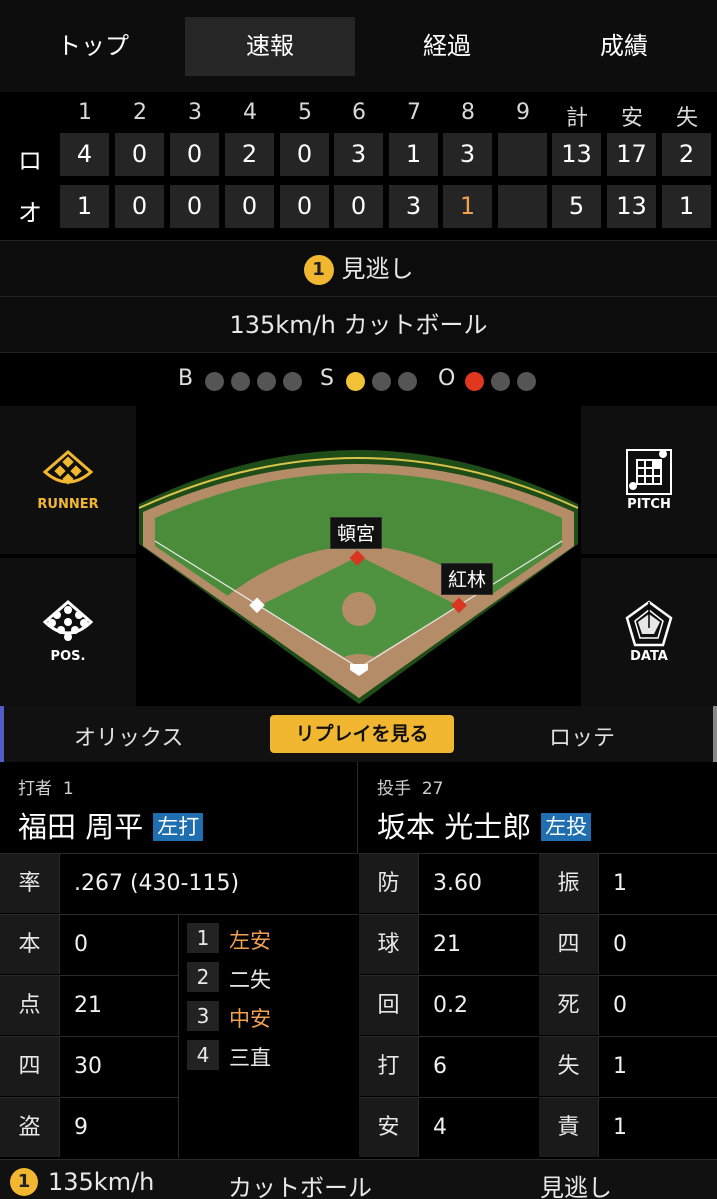 The image size is (717, 1199). I want to click on replay-button: リプレイを見る, so click(362, 734).